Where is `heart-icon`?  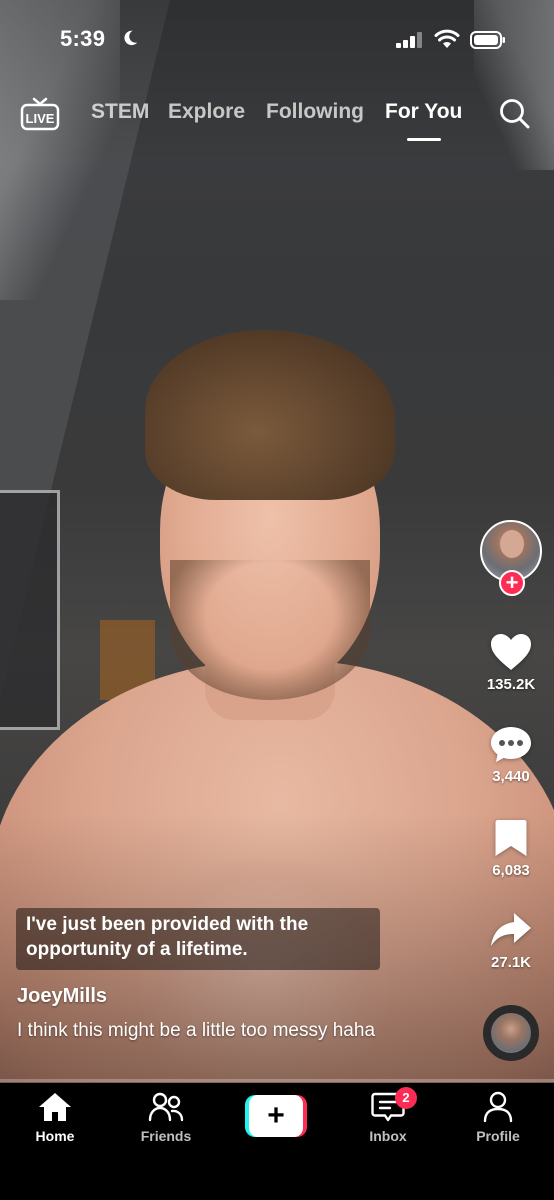
heart-icon is located at coordinates (511, 652).